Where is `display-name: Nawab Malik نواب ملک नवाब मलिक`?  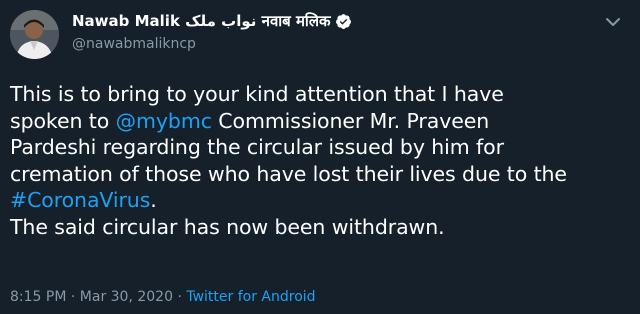
display-name: Nawab Malik نواب ملک नवाब मलिक is located at coordinates (201, 21).